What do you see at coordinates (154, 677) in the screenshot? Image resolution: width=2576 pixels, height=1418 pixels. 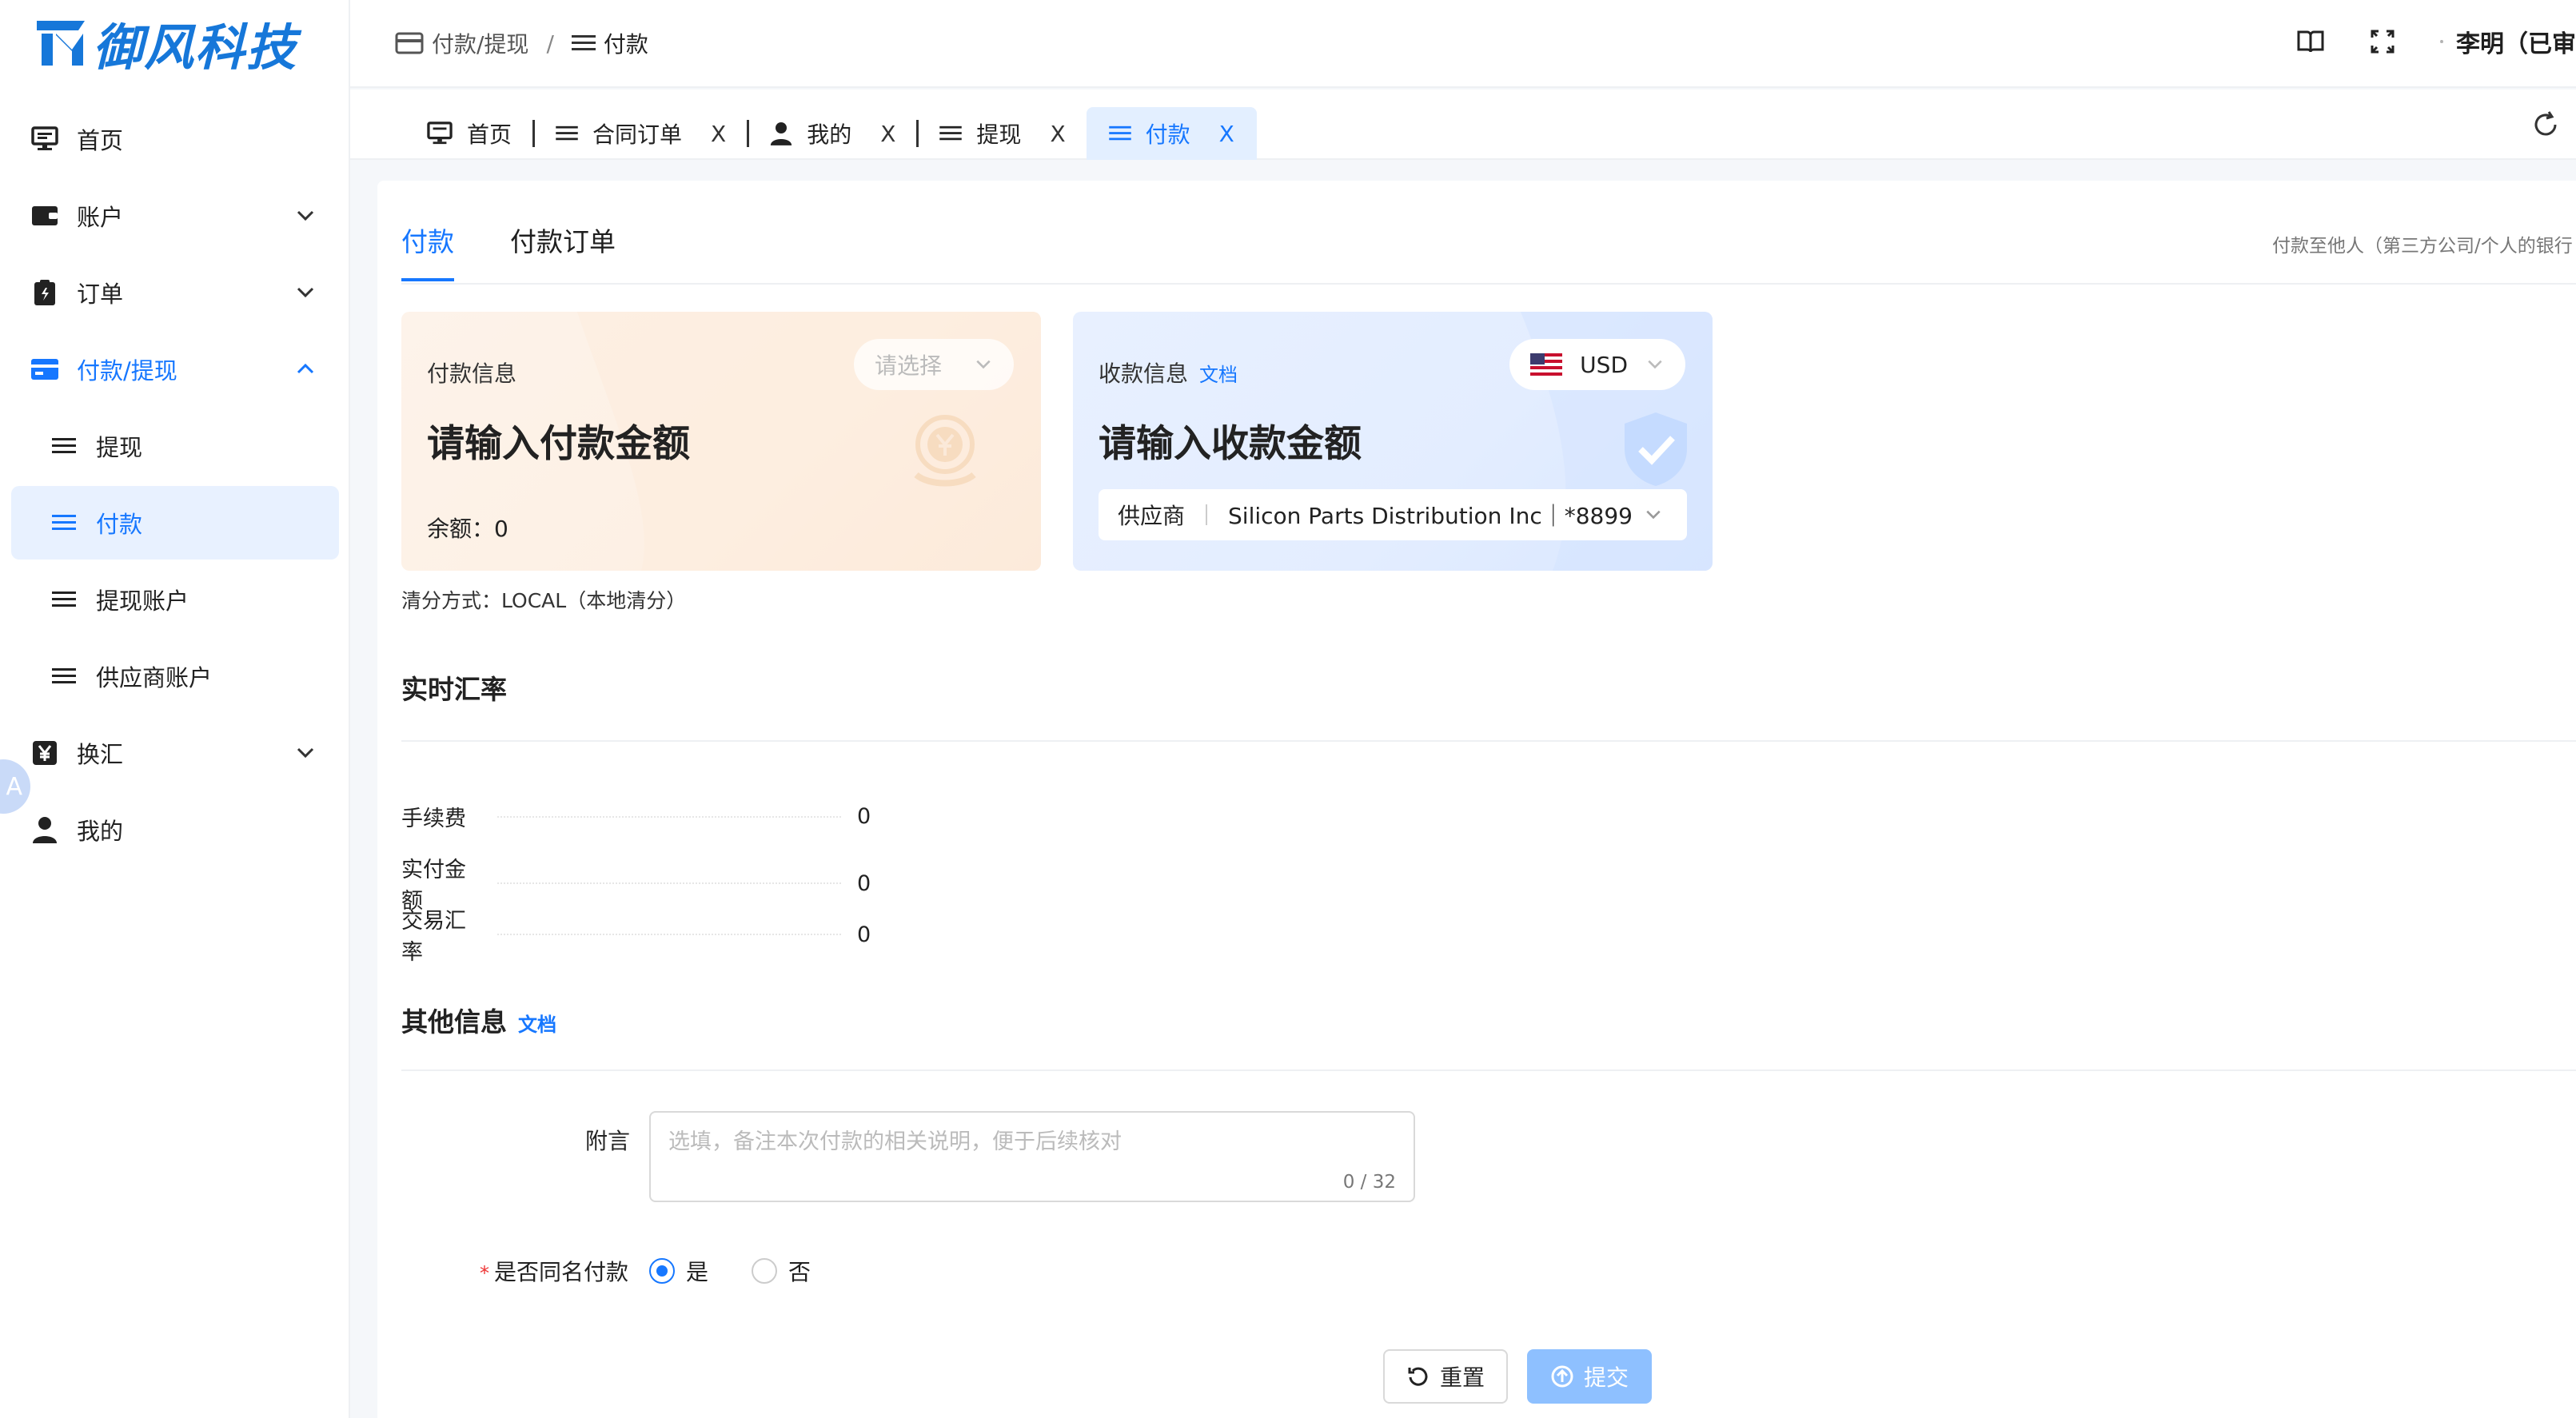 I see `sidebar-item-label: 供应商账户` at bounding box center [154, 677].